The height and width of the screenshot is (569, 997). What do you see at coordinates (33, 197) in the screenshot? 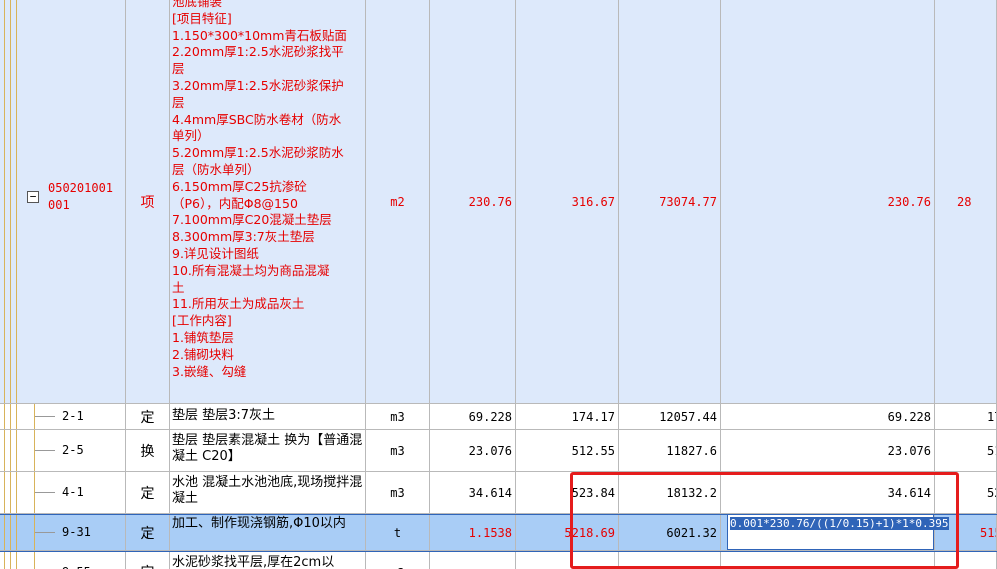
I see `collapse-icon: −` at bounding box center [33, 197].